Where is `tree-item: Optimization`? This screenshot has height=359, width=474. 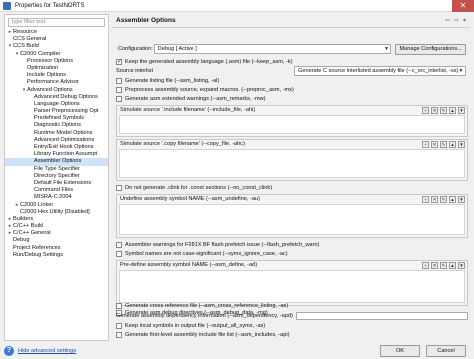
tree-item: Optimization is located at coordinates (56, 68).